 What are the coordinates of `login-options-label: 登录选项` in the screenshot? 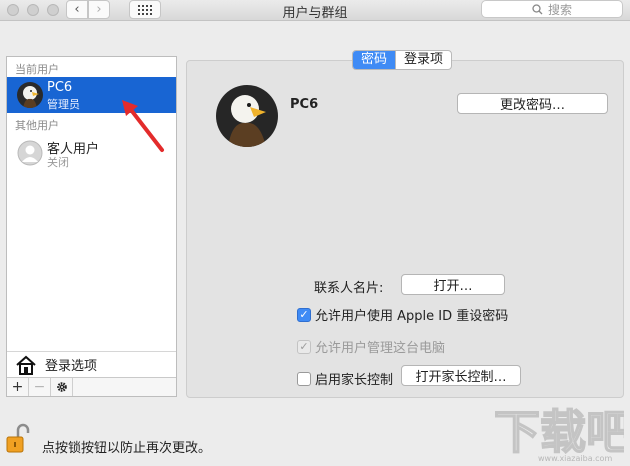 It's located at (71, 366).